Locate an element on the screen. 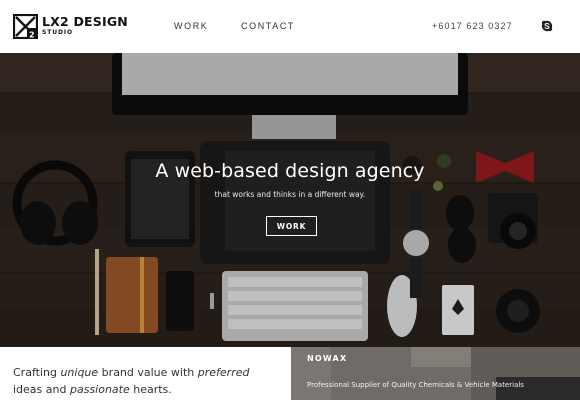 Image resolution: width=580 pixels, height=400 pixels. tagline-emphasis: unique is located at coordinates (79, 372).